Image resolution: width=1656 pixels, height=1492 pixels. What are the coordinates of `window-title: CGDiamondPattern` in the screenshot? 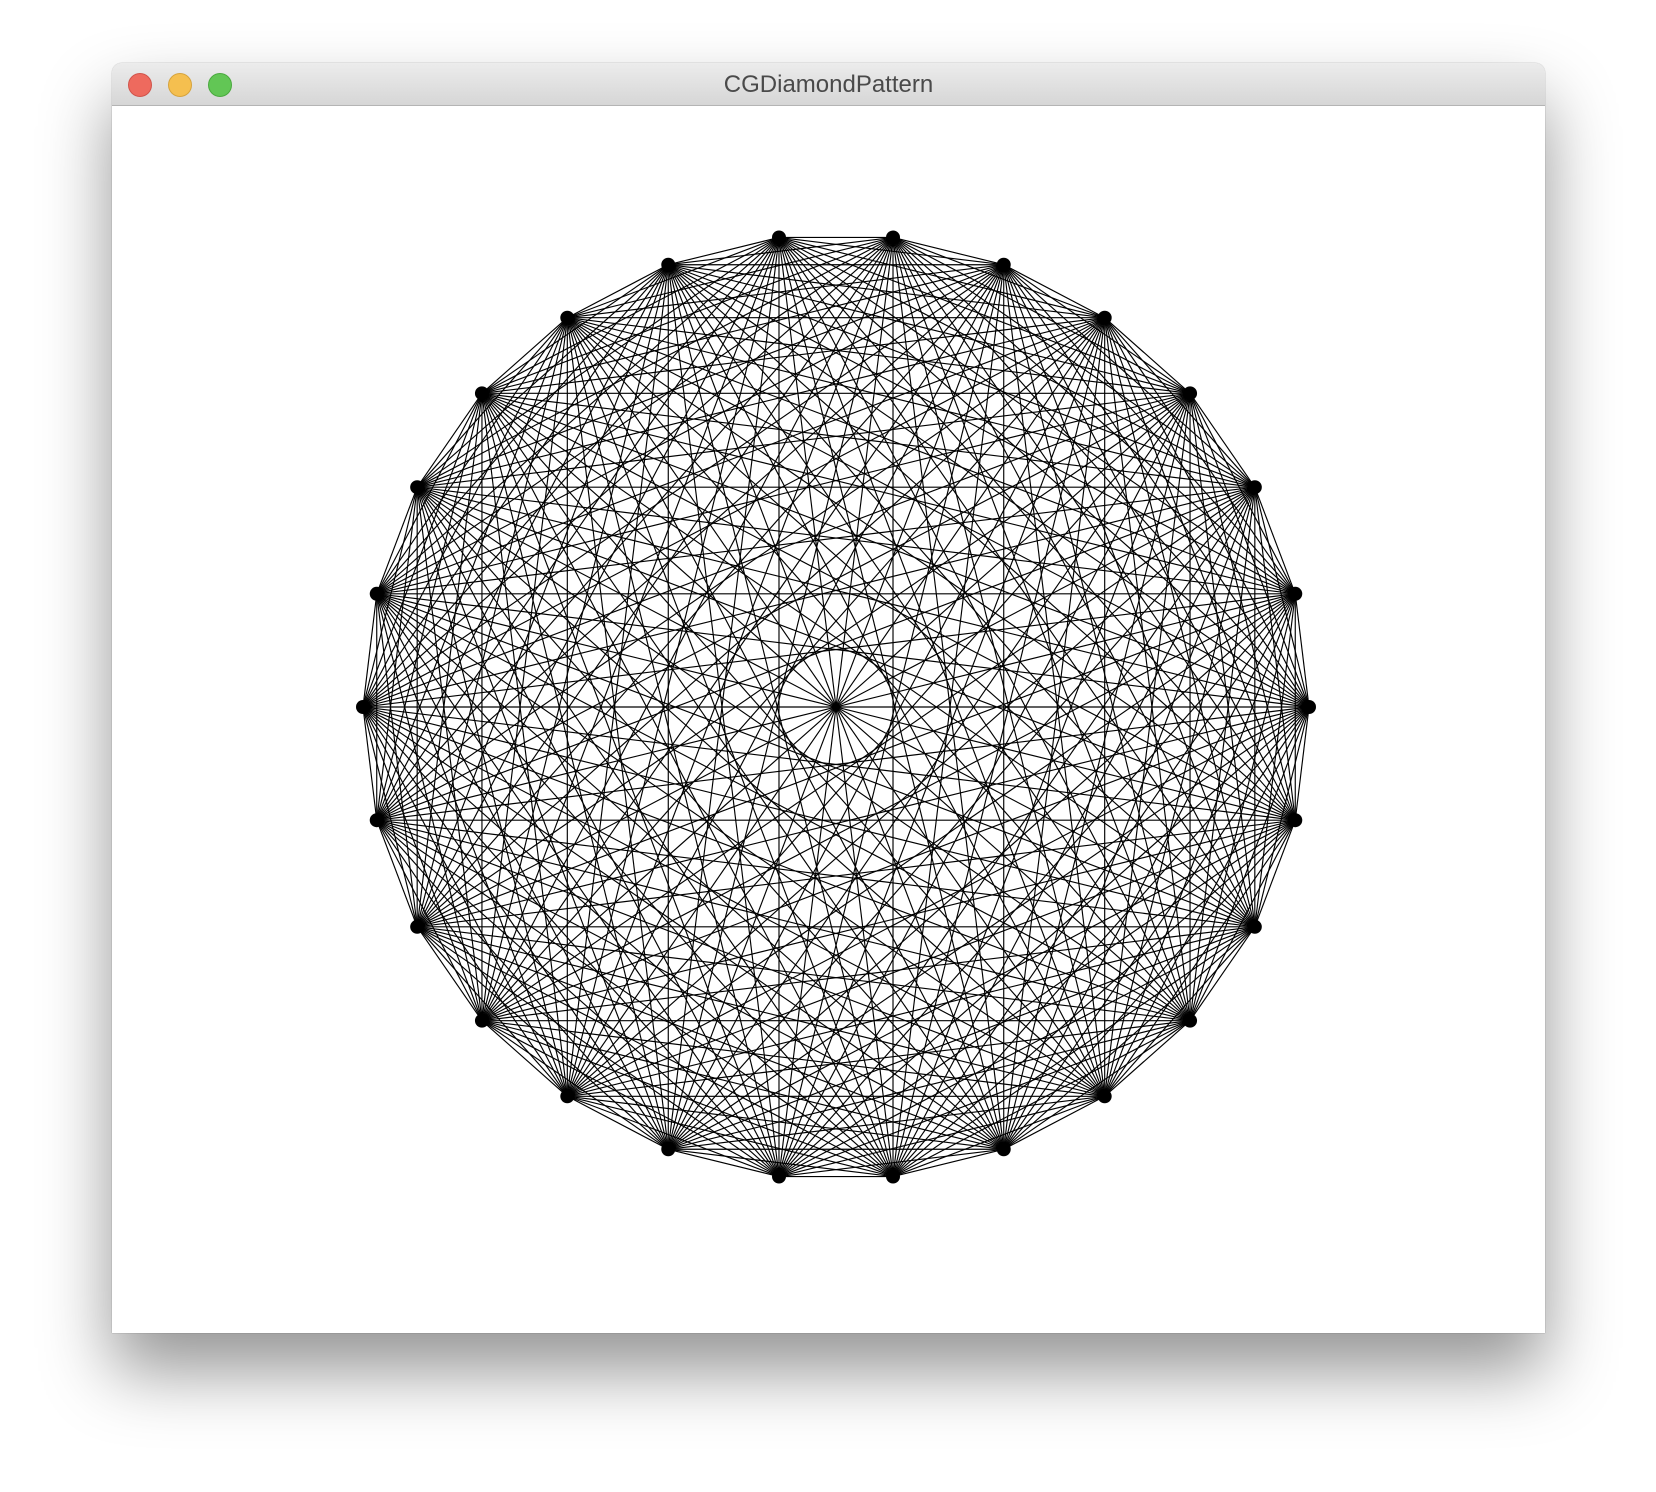 It's located at (828, 84).